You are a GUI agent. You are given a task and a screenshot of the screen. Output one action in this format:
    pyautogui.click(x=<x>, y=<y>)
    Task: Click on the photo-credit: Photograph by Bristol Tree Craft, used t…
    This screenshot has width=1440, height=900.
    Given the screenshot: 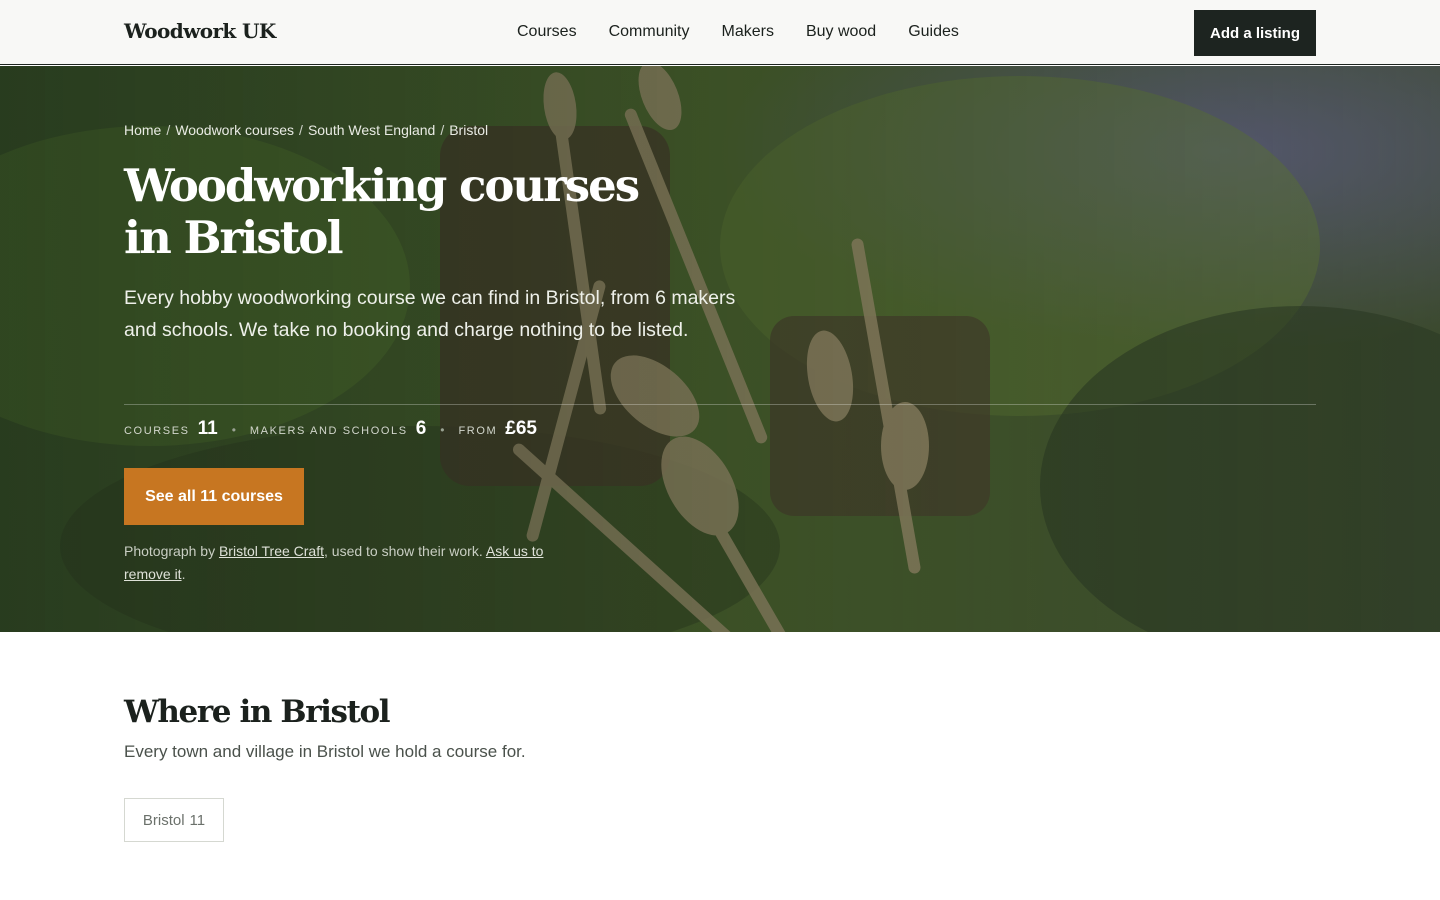 What is the action you would take?
    pyautogui.click(x=354, y=563)
    